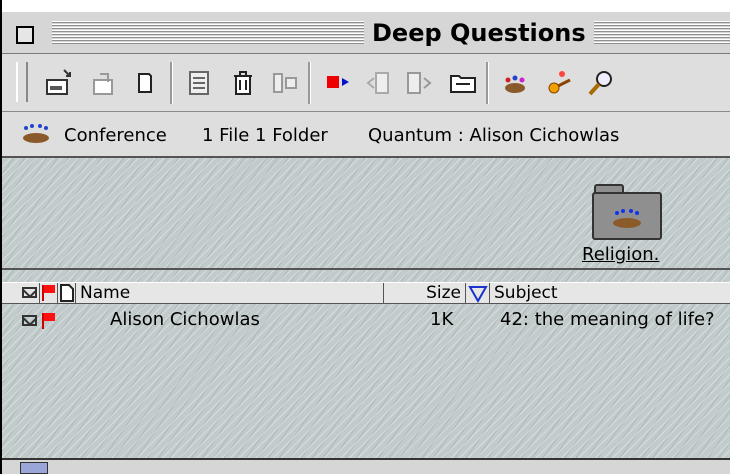 The image size is (730, 474). What do you see at coordinates (627, 218) in the screenshot?
I see `conference-emblem-icon` at bounding box center [627, 218].